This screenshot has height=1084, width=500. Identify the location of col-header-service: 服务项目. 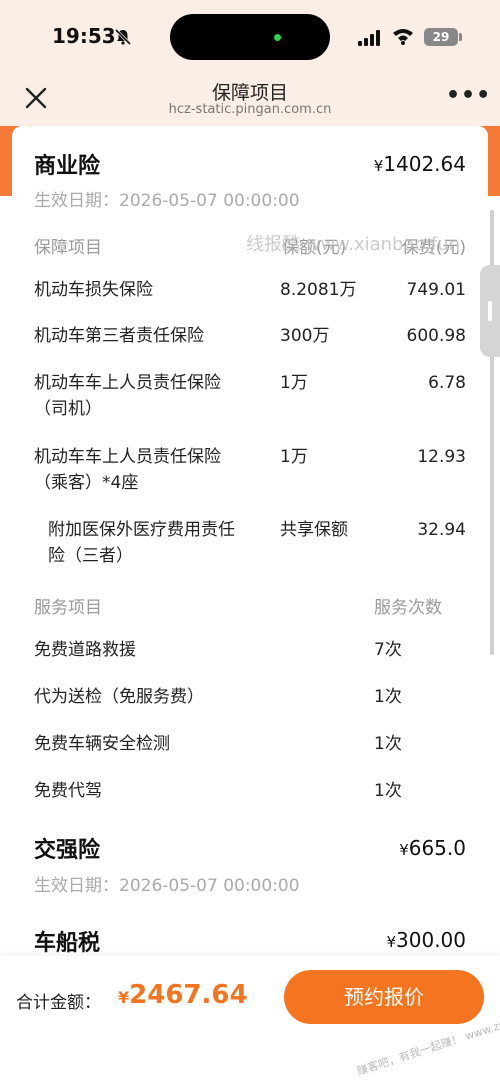
(68, 608).